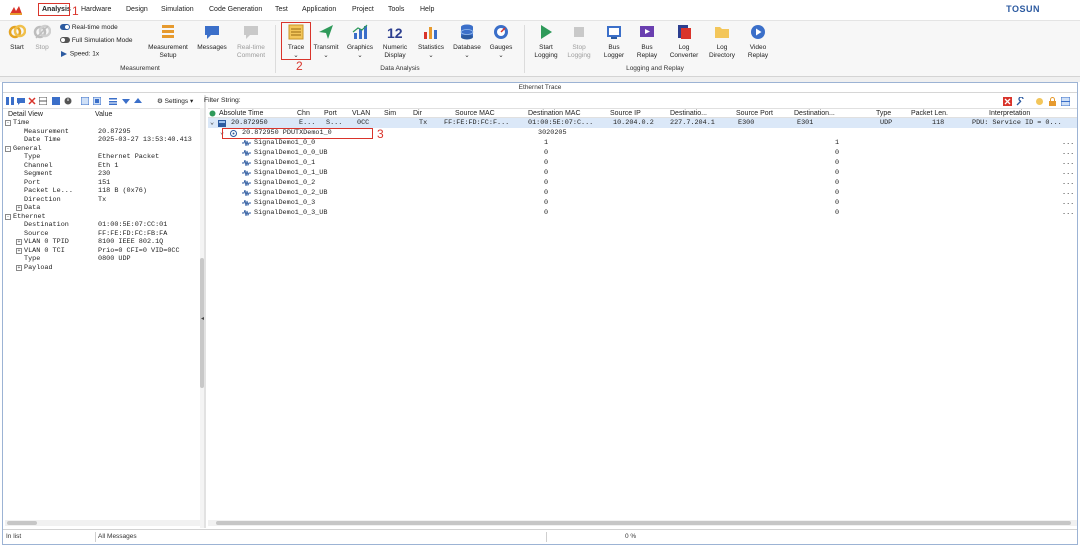  What do you see at coordinates (38, 268) in the screenshot?
I see `tree-row-label: Payload` at bounding box center [38, 268].